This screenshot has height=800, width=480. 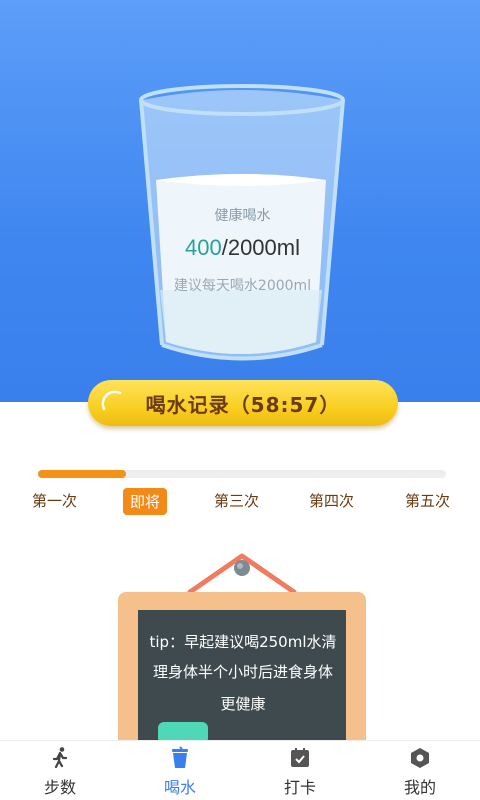 What do you see at coordinates (145, 501) in the screenshot?
I see `step-item-active: 即将` at bounding box center [145, 501].